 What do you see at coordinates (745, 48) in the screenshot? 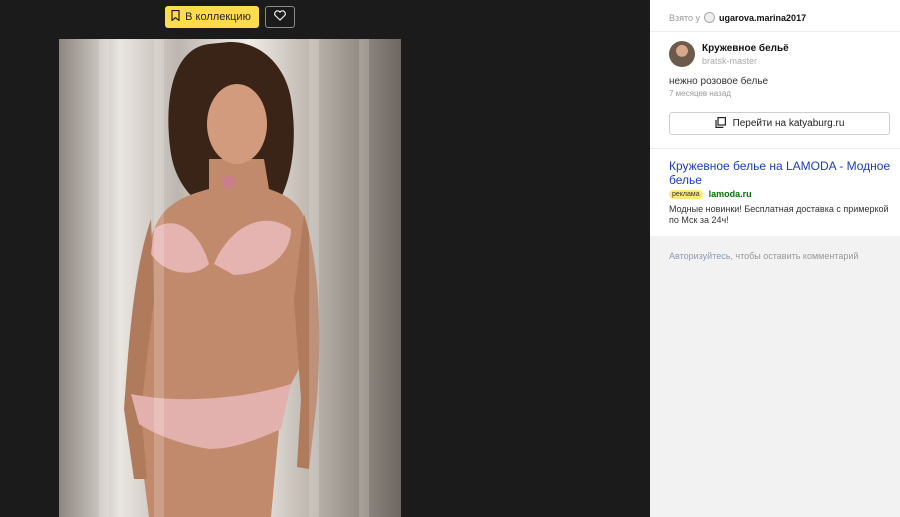
I see `board-title: Кружевное бельё` at bounding box center [745, 48].